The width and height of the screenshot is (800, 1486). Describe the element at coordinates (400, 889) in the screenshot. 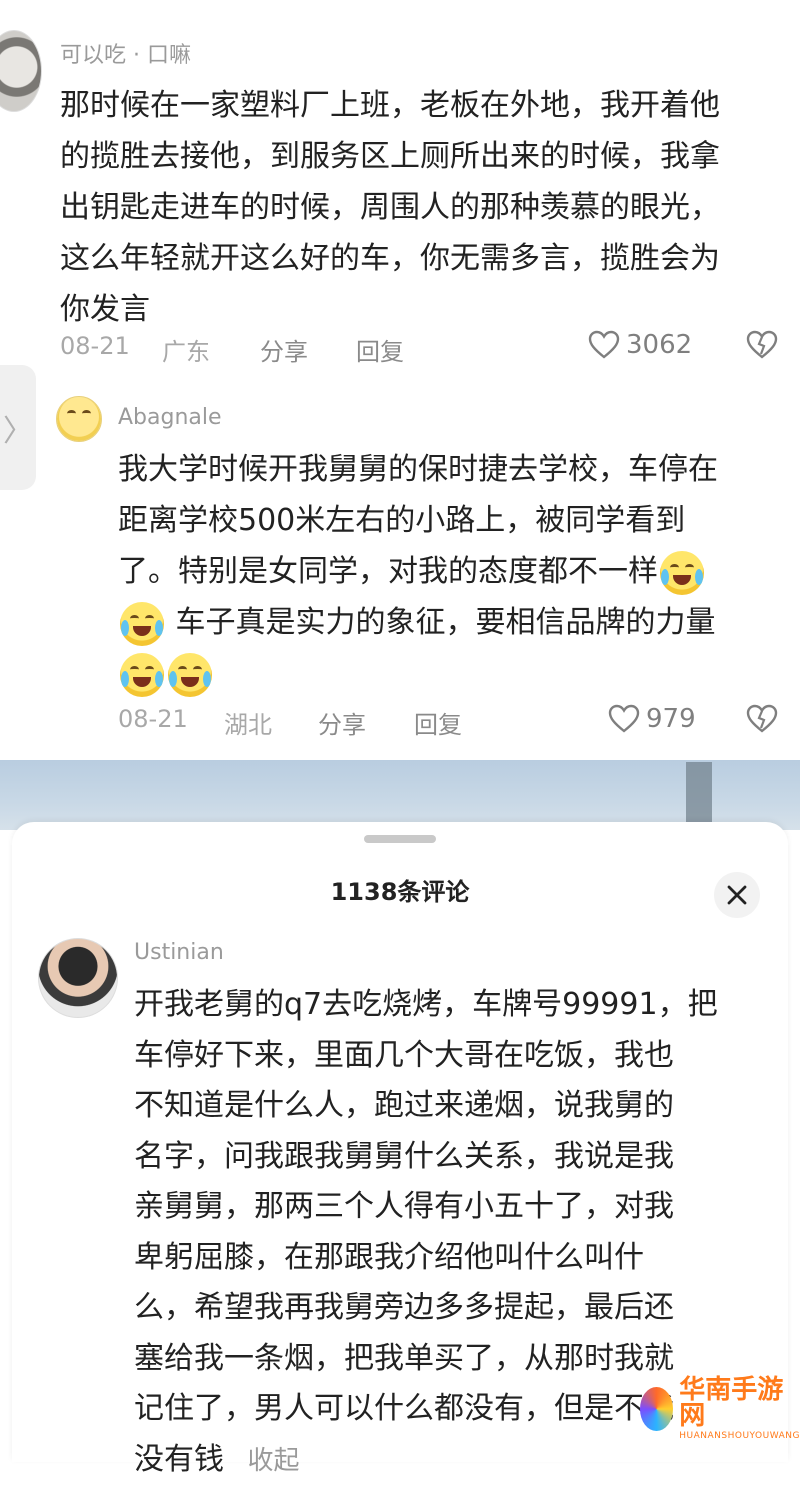

I see `sheet-title: 1138条评论` at that location.